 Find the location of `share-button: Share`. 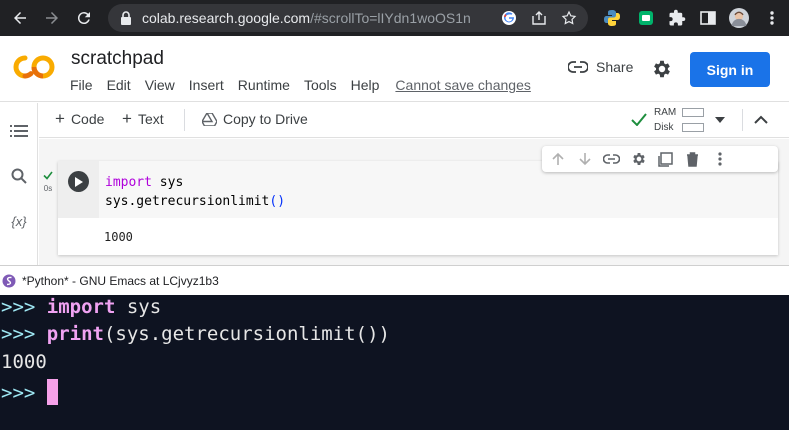

share-button: Share is located at coordinates (600, 67).